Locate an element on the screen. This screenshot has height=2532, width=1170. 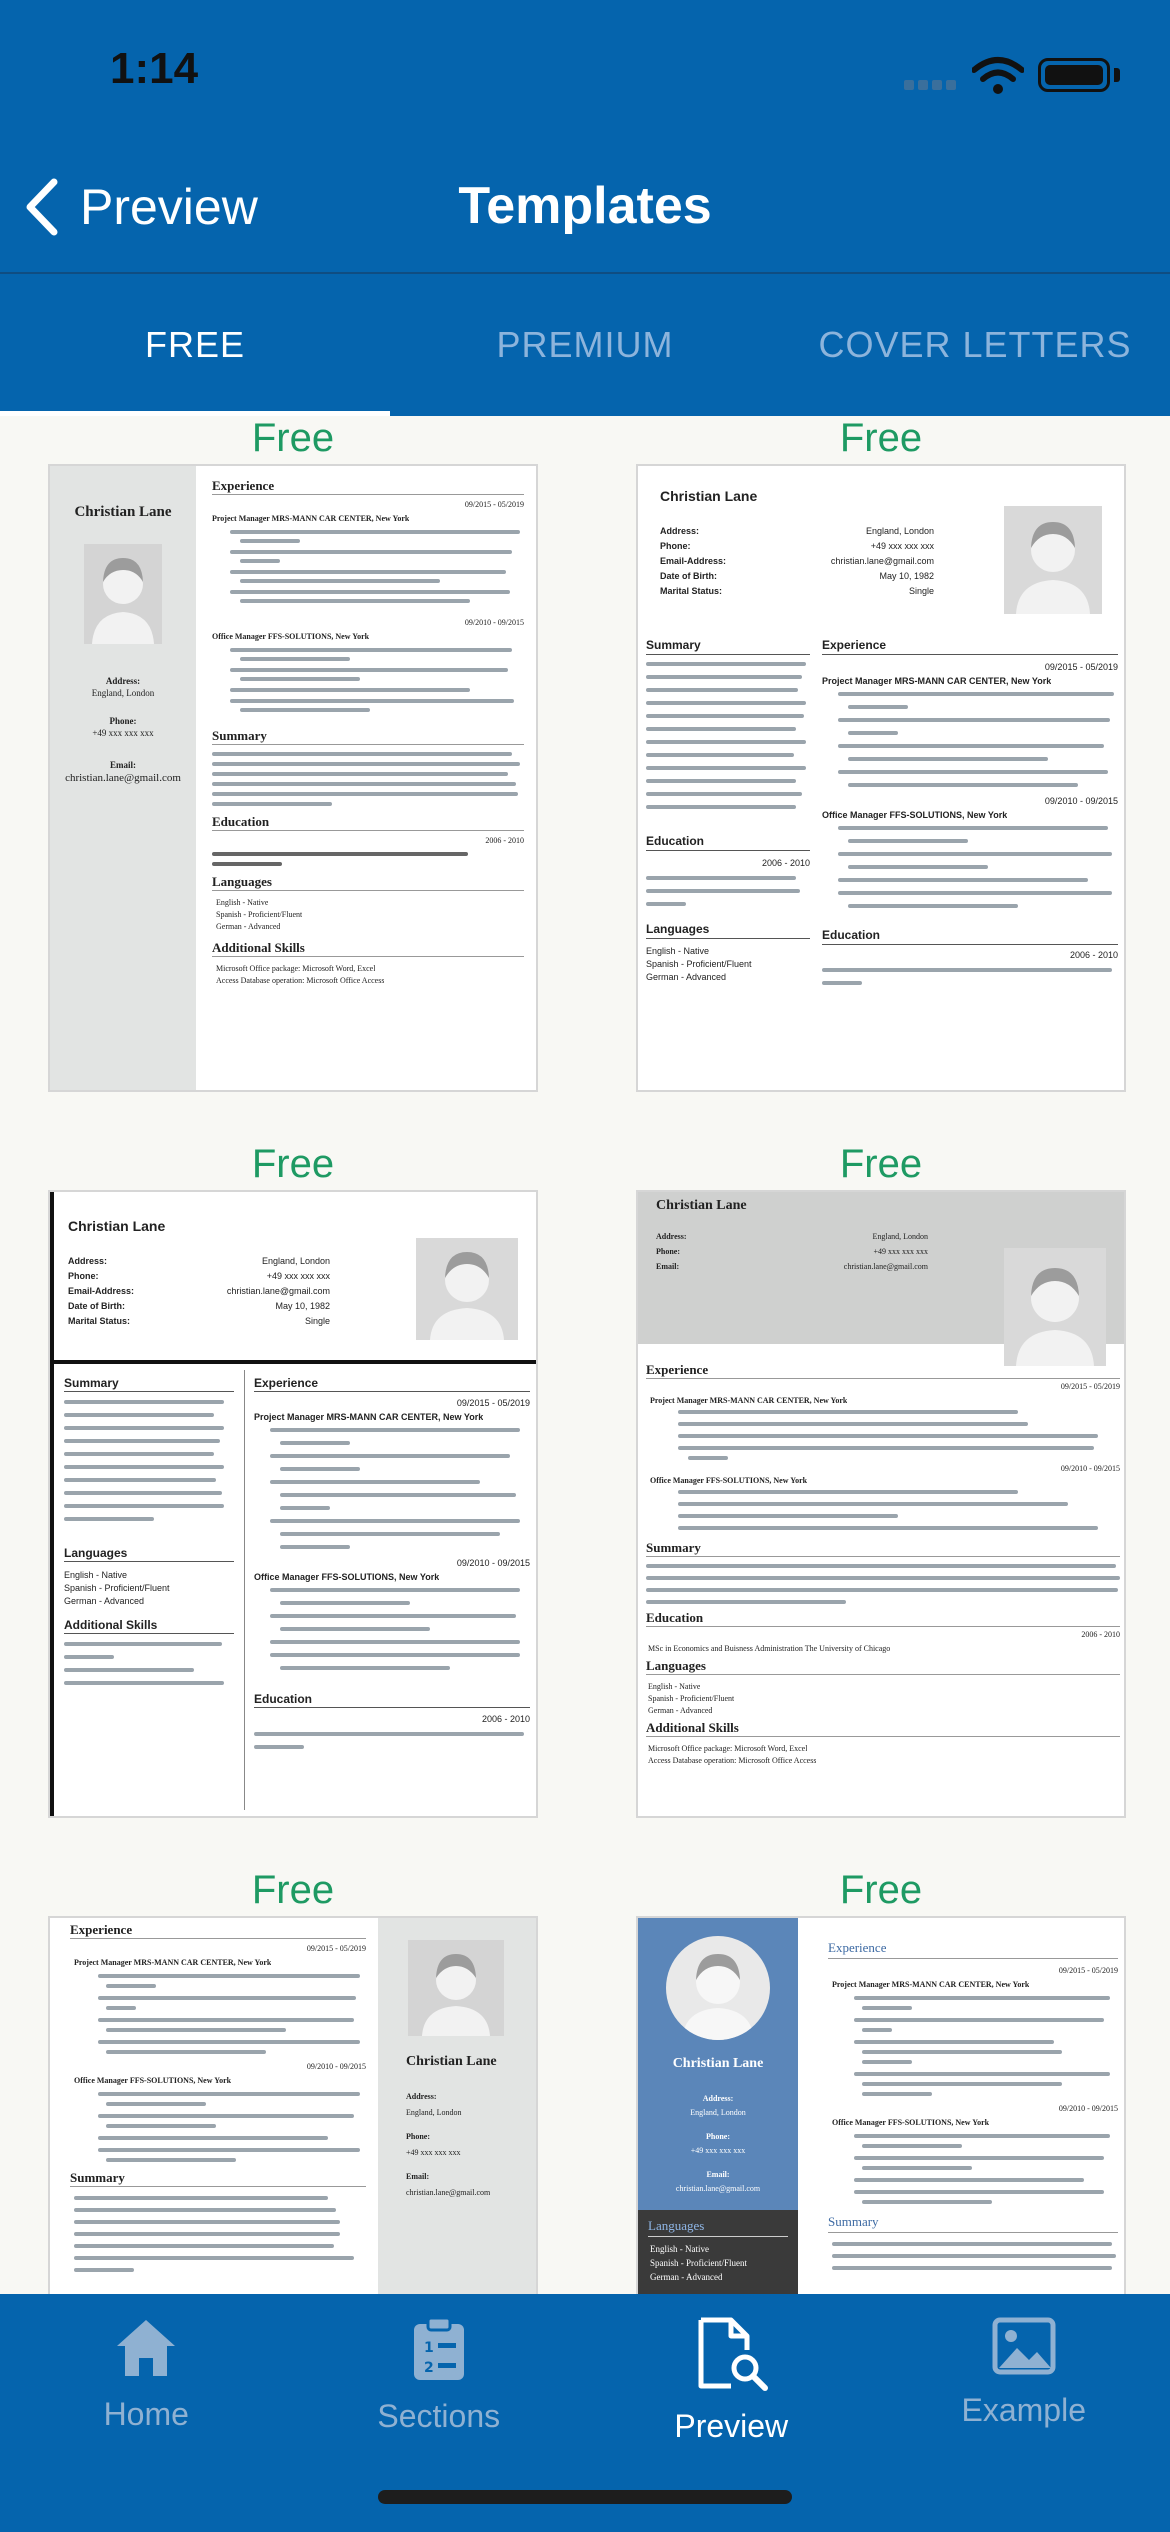
person-silhouette-icon is located at coordinates (123, 601).